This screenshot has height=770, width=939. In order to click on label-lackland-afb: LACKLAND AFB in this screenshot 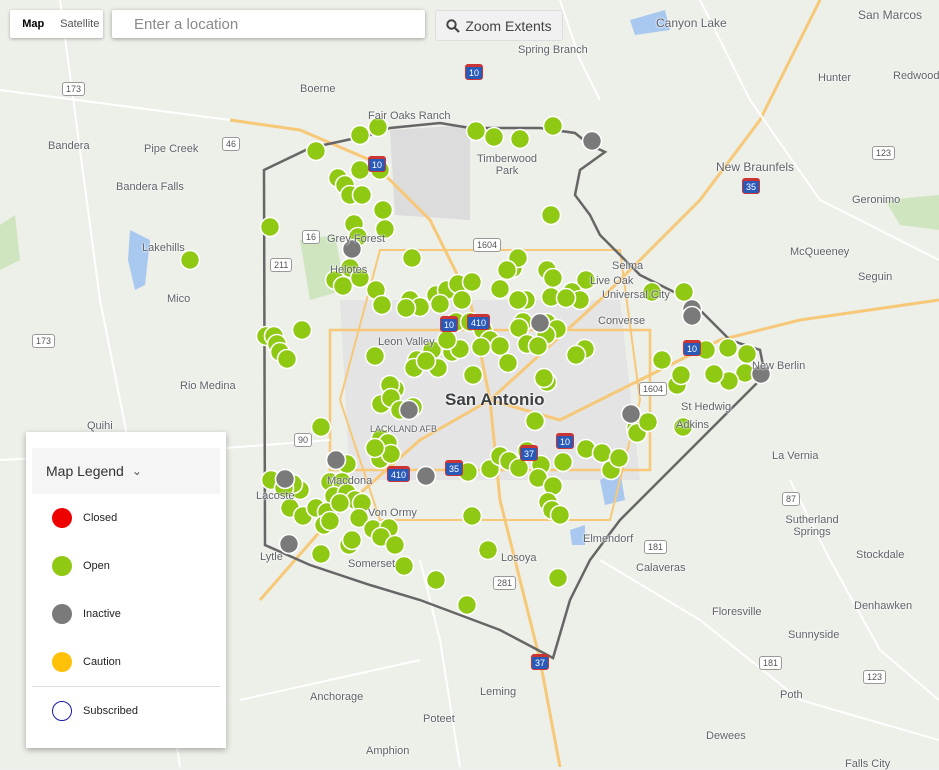, I will do `click(404, 429)`.